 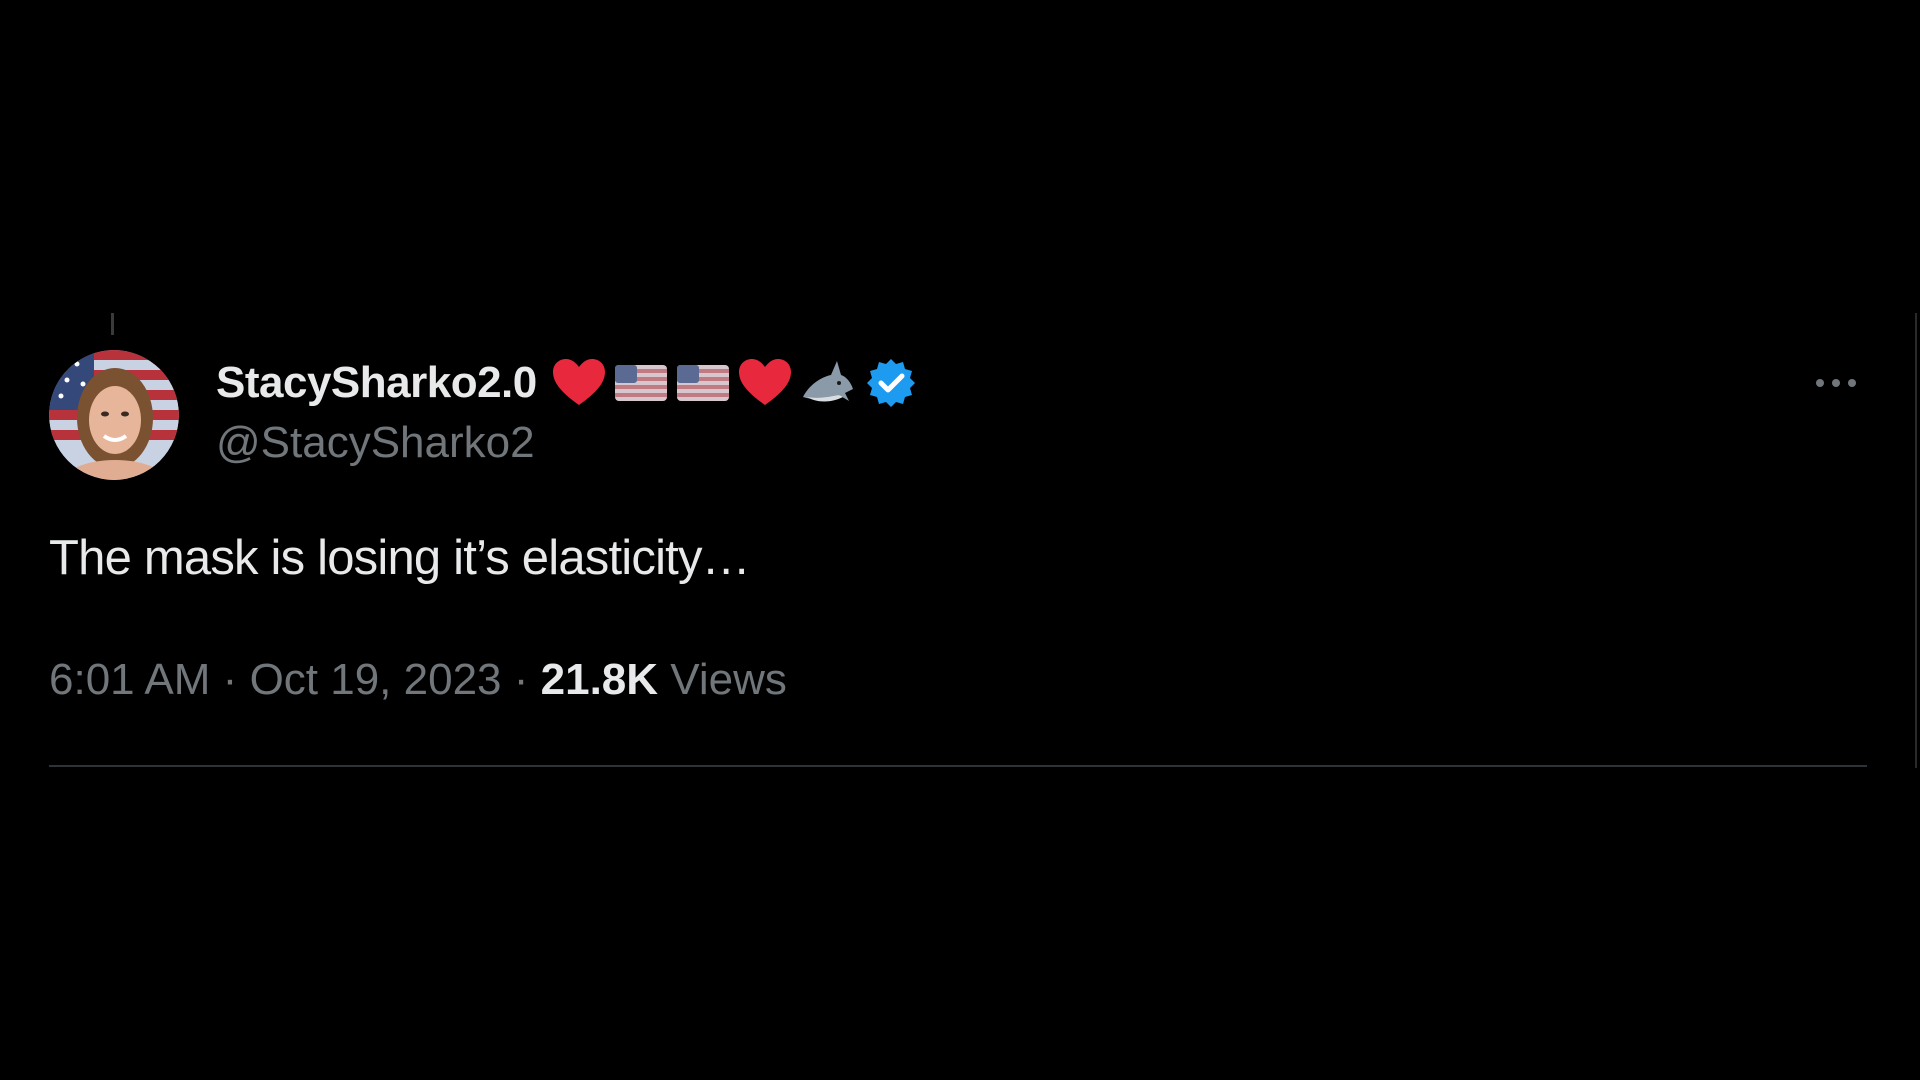 I want to click on display-name: StacySharko2.0, so click(x=376, y=383).